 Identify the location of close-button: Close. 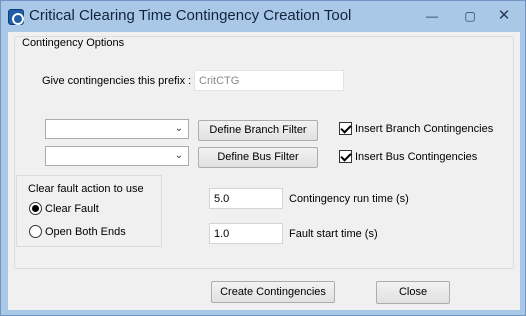
(413, 292).